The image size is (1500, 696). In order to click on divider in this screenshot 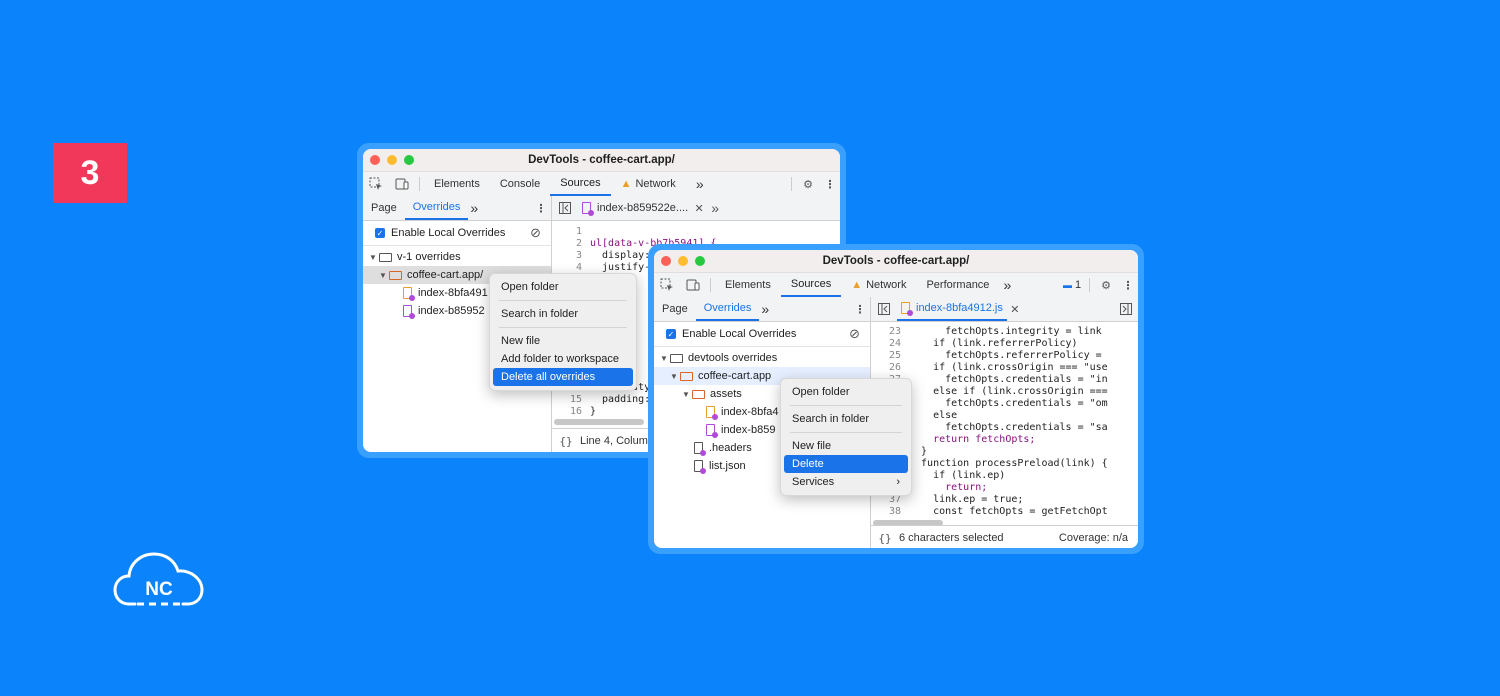, I will do `click(791, 184)`.